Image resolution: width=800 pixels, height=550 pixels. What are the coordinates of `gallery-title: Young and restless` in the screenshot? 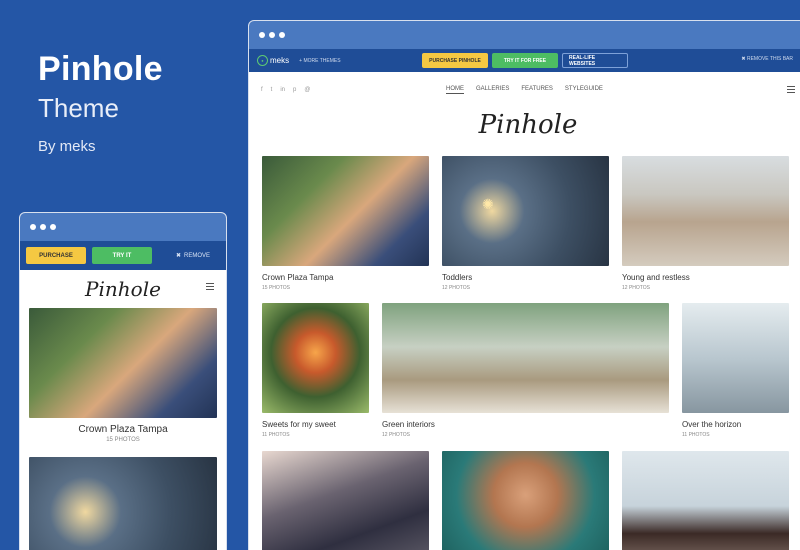 It's located at (705, 277).